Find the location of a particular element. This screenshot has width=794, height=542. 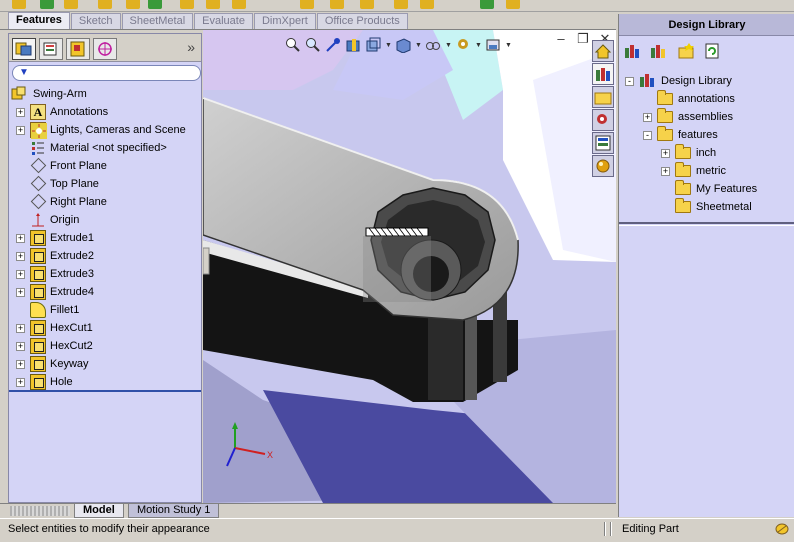

tree-root-item: Swing-Arm is located at coordinates (49, 94).